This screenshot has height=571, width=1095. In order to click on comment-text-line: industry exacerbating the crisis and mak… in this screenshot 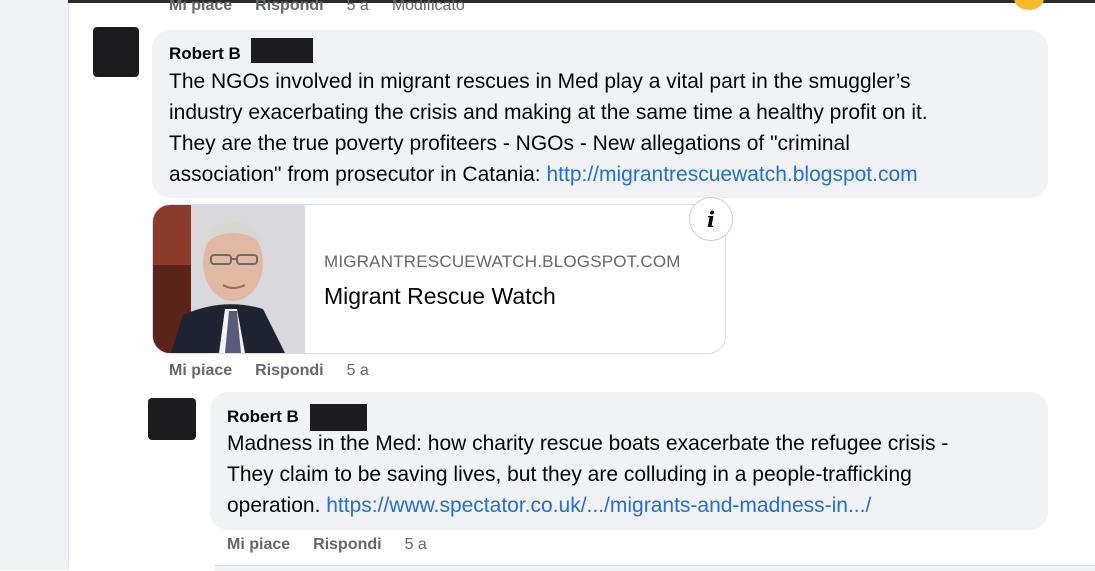, I will do `click(548, 112)`.